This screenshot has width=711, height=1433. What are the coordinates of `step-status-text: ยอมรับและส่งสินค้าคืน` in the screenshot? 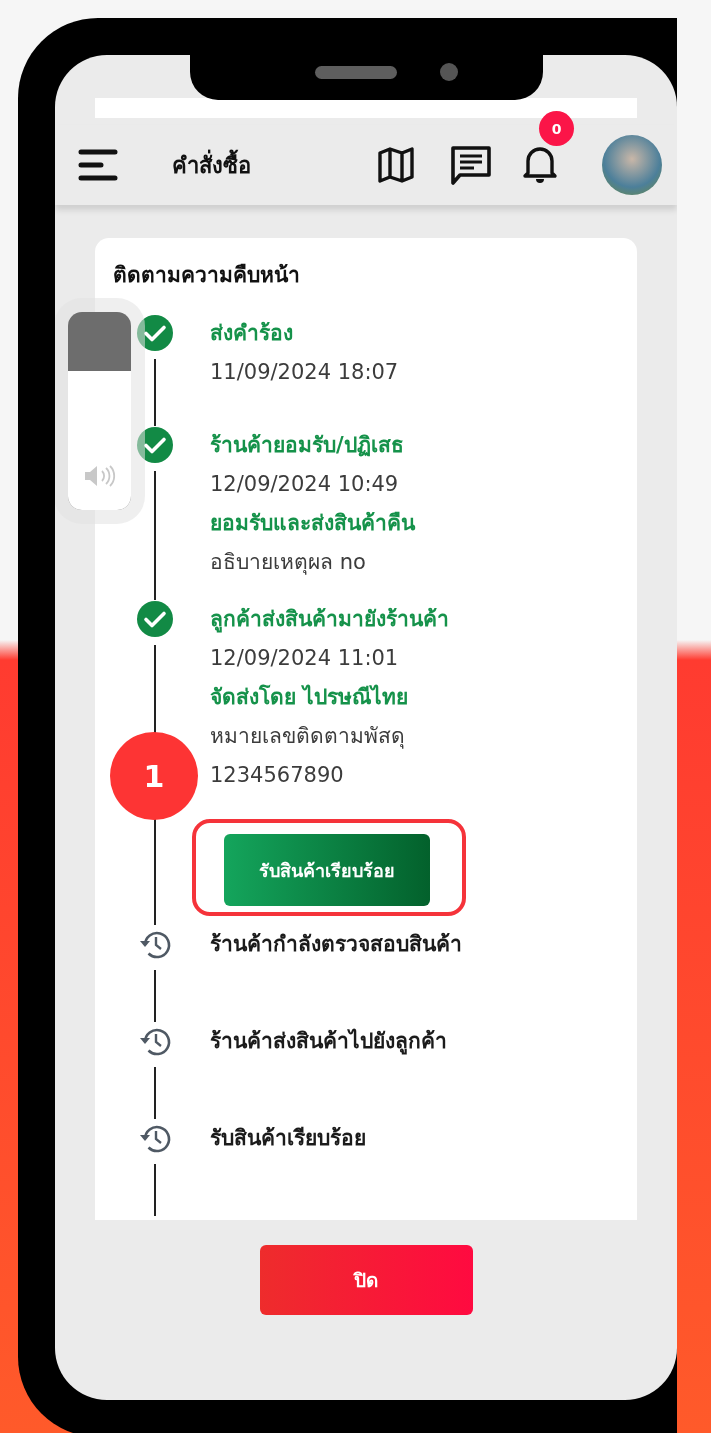 It's located at (313, 523).